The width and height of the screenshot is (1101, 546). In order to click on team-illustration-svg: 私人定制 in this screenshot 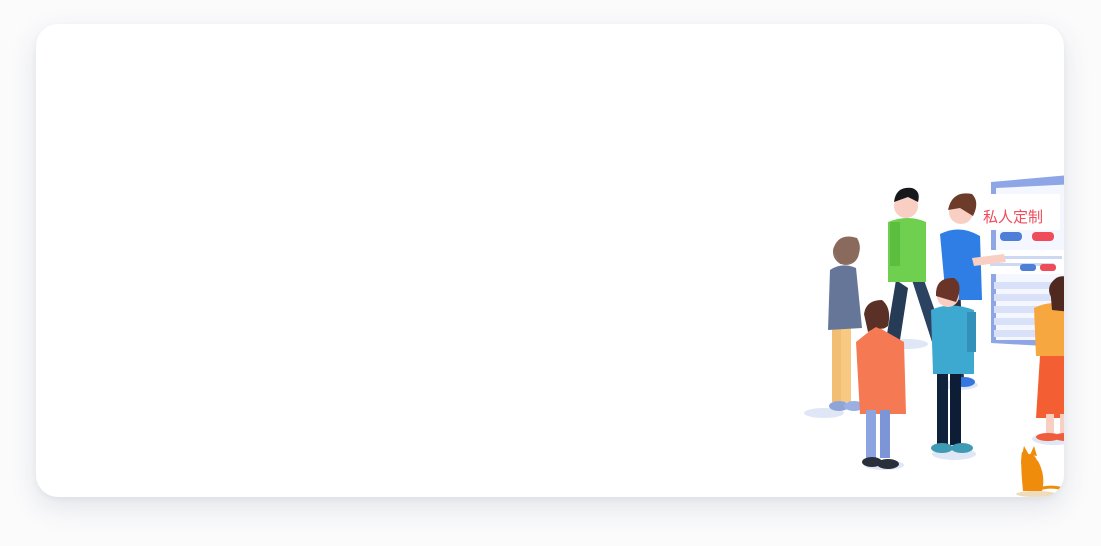, I will do `click(934, 336)`.